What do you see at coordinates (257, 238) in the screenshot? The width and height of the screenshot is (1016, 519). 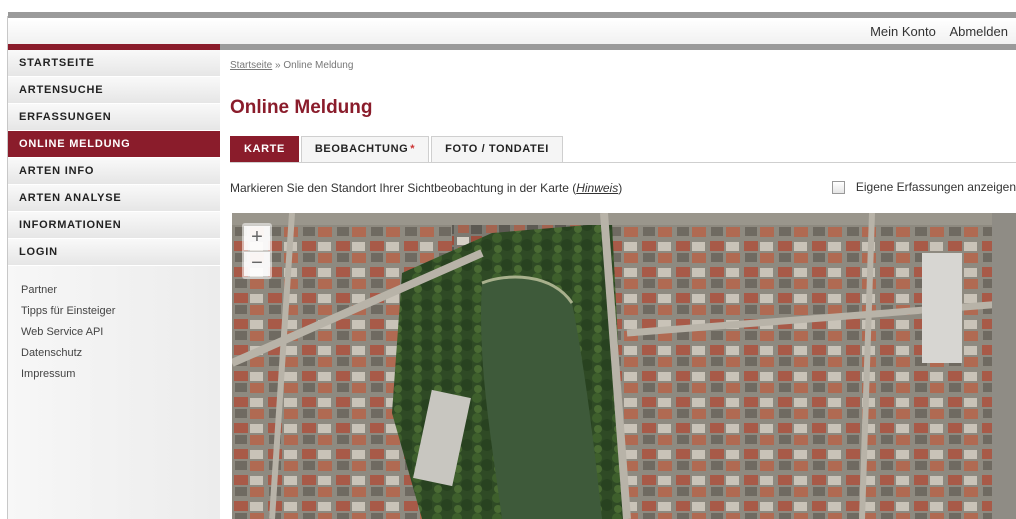 I see `zoom-in-button: +` at bounding box center [257, 238].